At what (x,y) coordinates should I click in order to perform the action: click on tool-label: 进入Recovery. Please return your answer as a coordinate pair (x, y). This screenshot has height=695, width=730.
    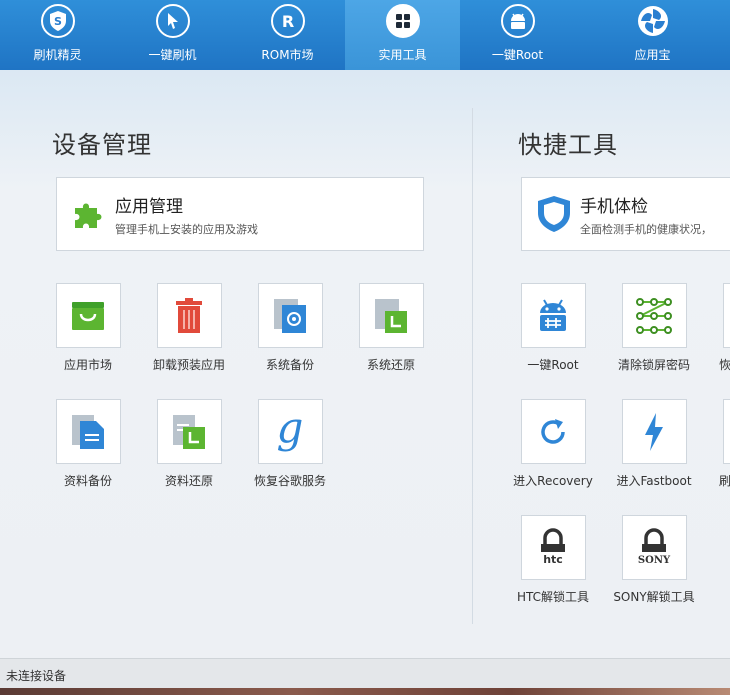
    Looking at the image, I should click on (553, 481).